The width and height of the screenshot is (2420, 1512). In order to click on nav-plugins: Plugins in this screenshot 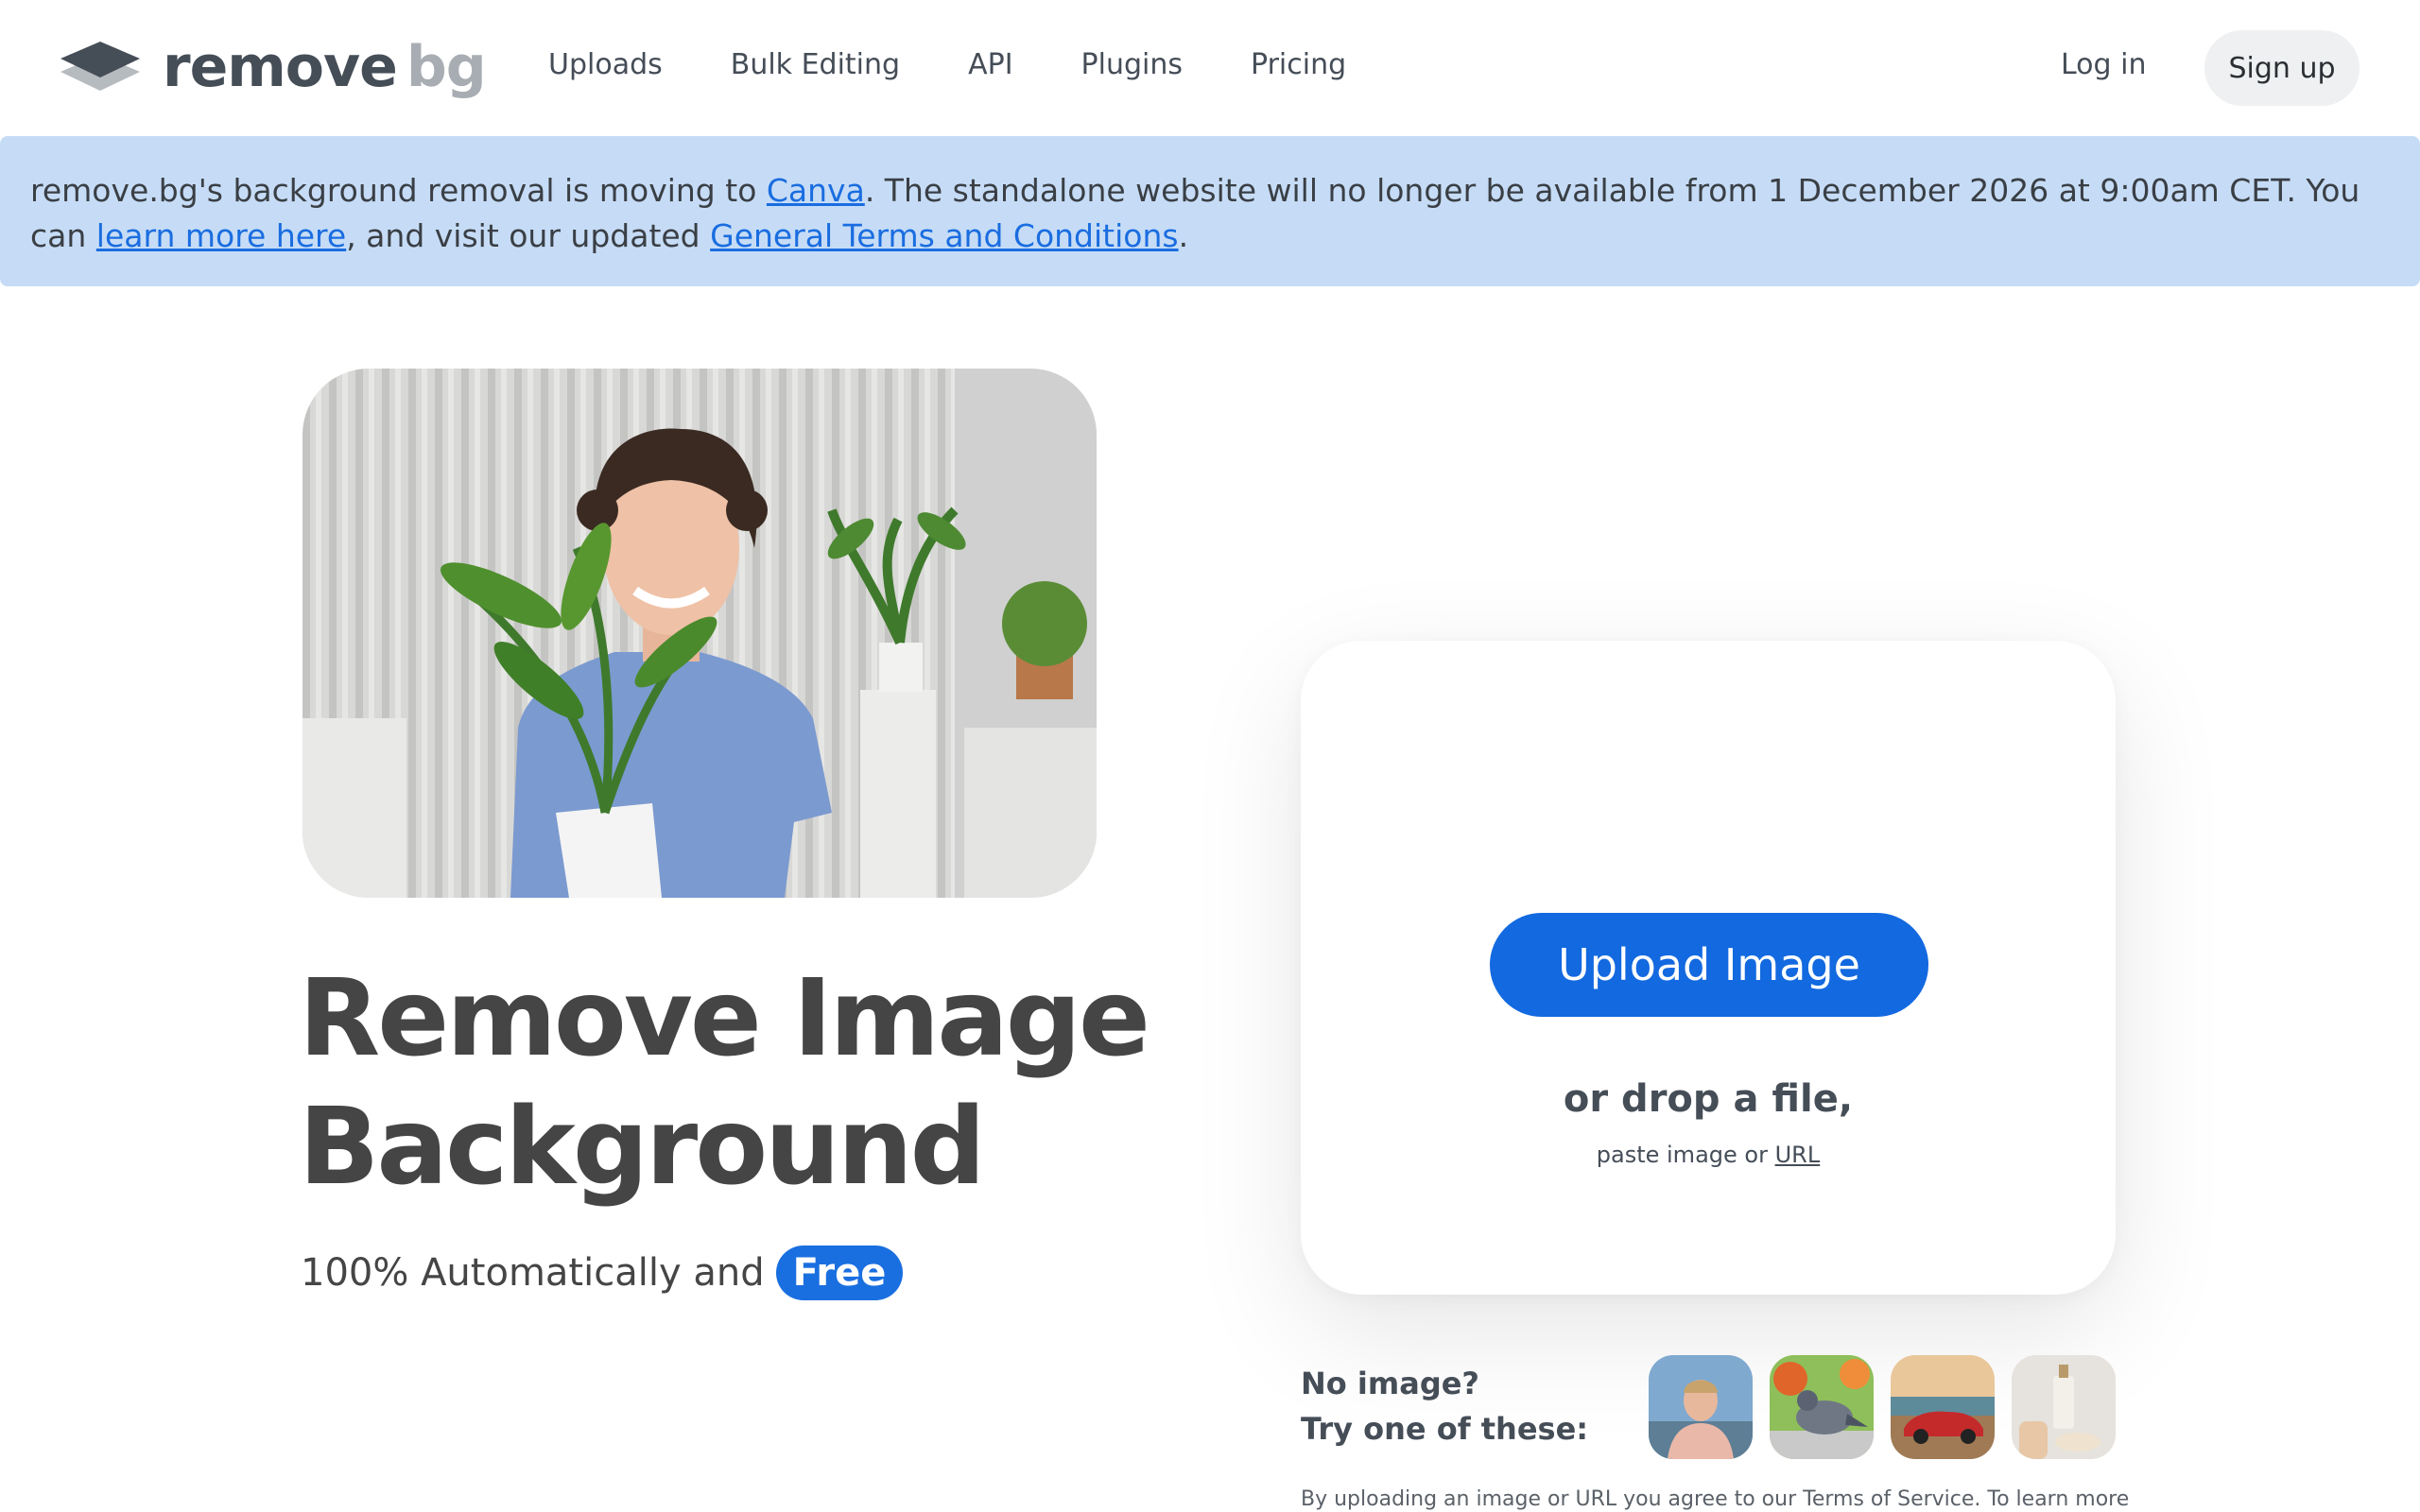, I will do `click(1132, 65)`.